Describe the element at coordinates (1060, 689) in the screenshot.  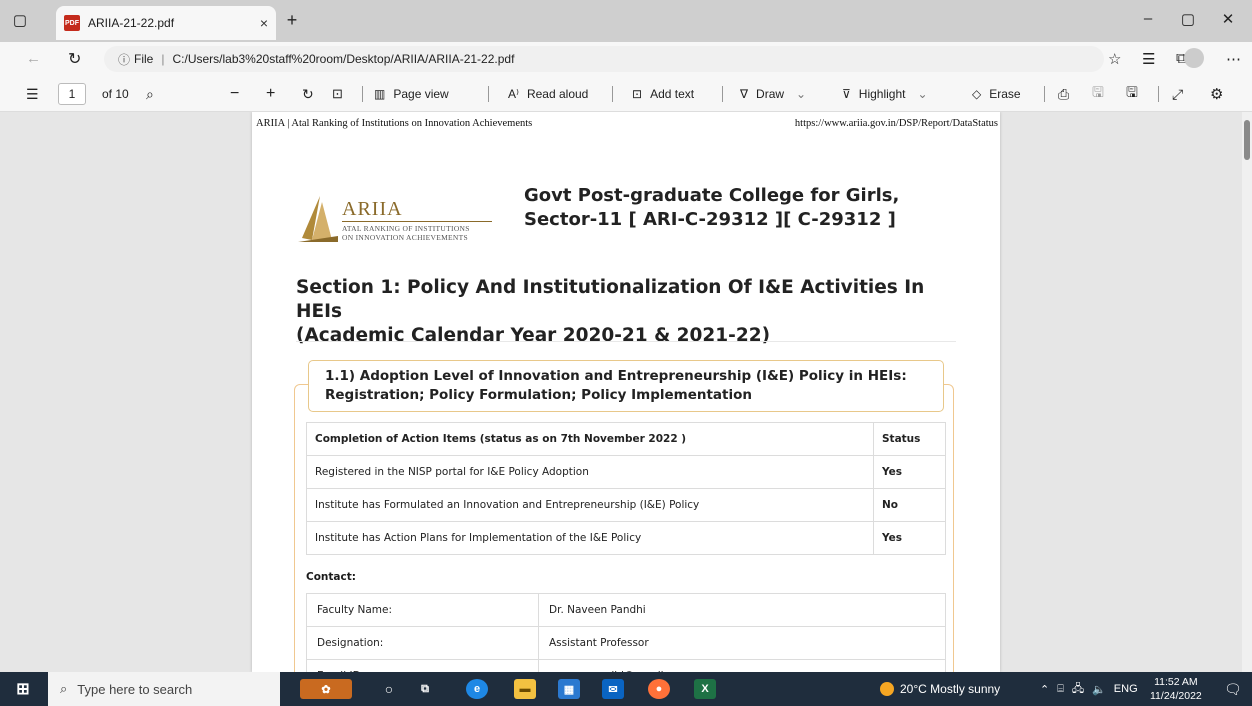
I see `meet-now-icon: ⌸` at that location.